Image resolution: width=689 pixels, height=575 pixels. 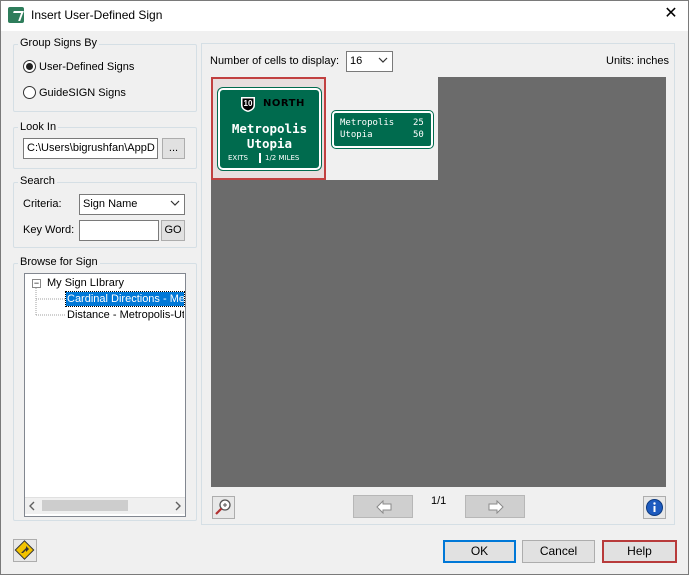 What do you see at coordinates (418, 135) in the screenshot?
I see `sign-2-row2-dist: 50` at bounding box center [418, 135].